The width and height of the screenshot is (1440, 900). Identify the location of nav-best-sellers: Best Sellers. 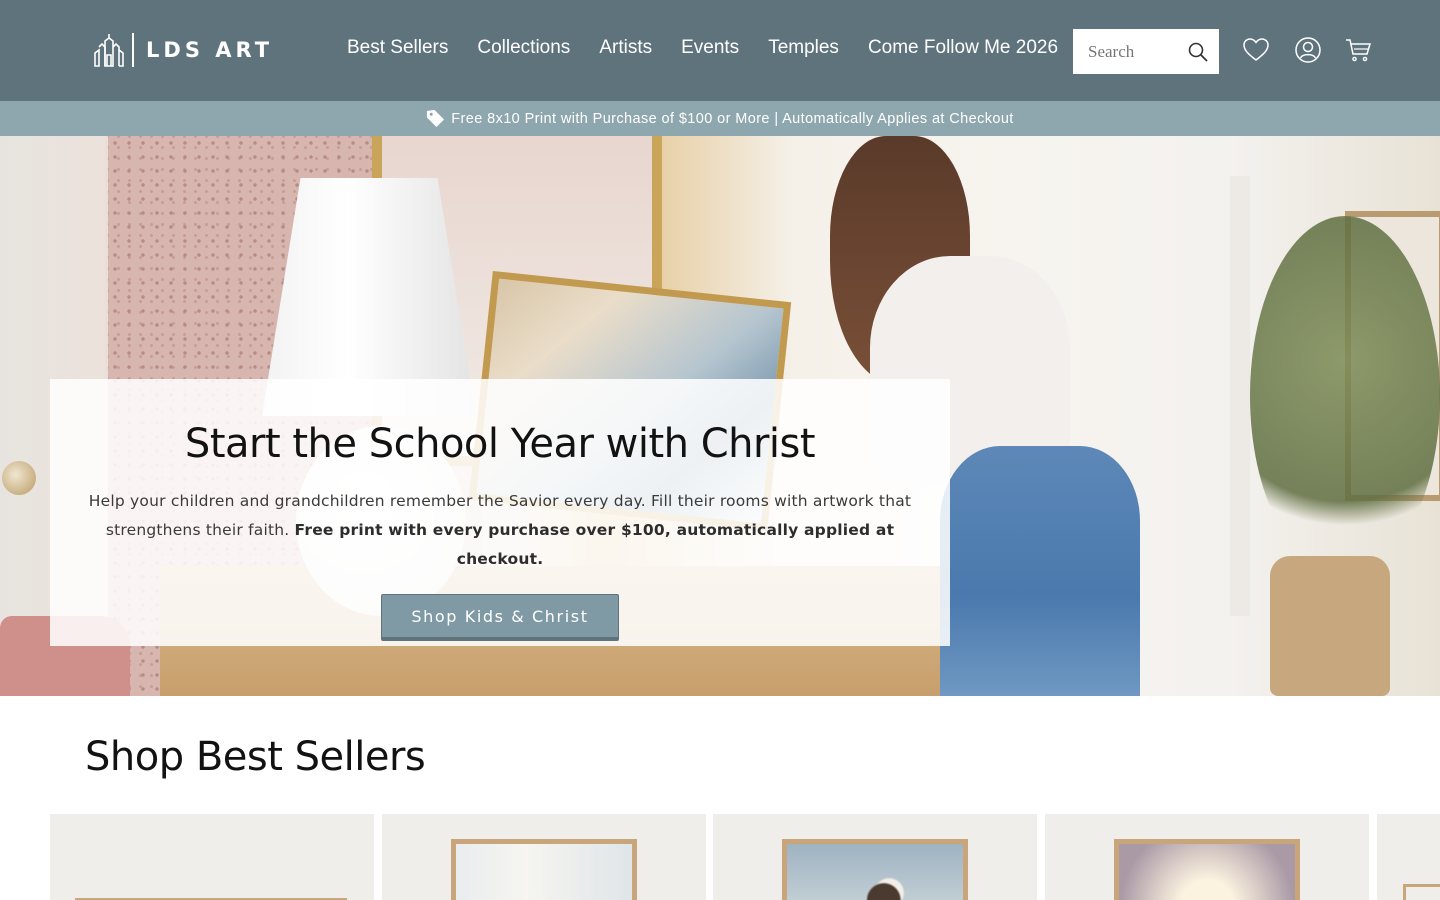
(397, 48).